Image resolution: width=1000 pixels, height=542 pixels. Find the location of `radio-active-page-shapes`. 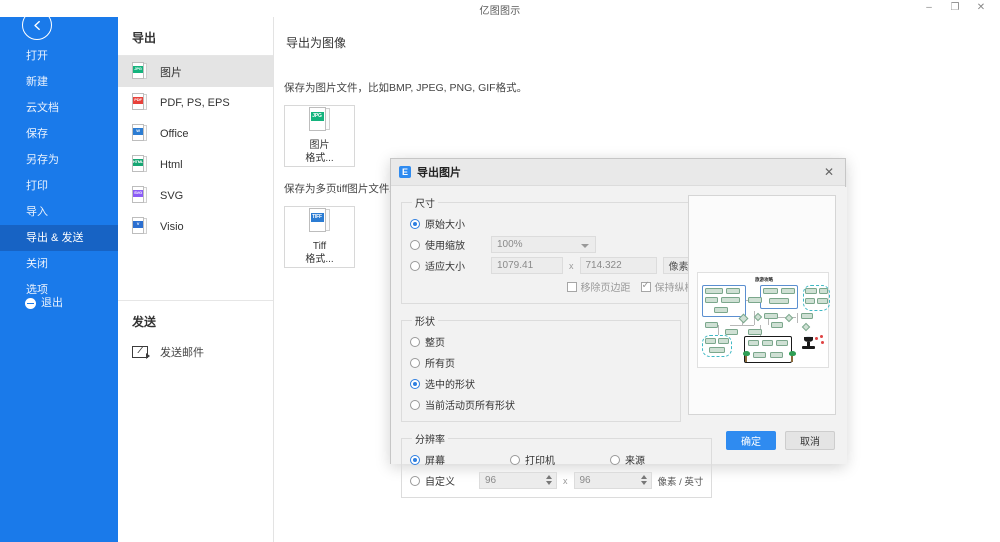

radio-active-page-shapes is located at coordinates (415, 404).